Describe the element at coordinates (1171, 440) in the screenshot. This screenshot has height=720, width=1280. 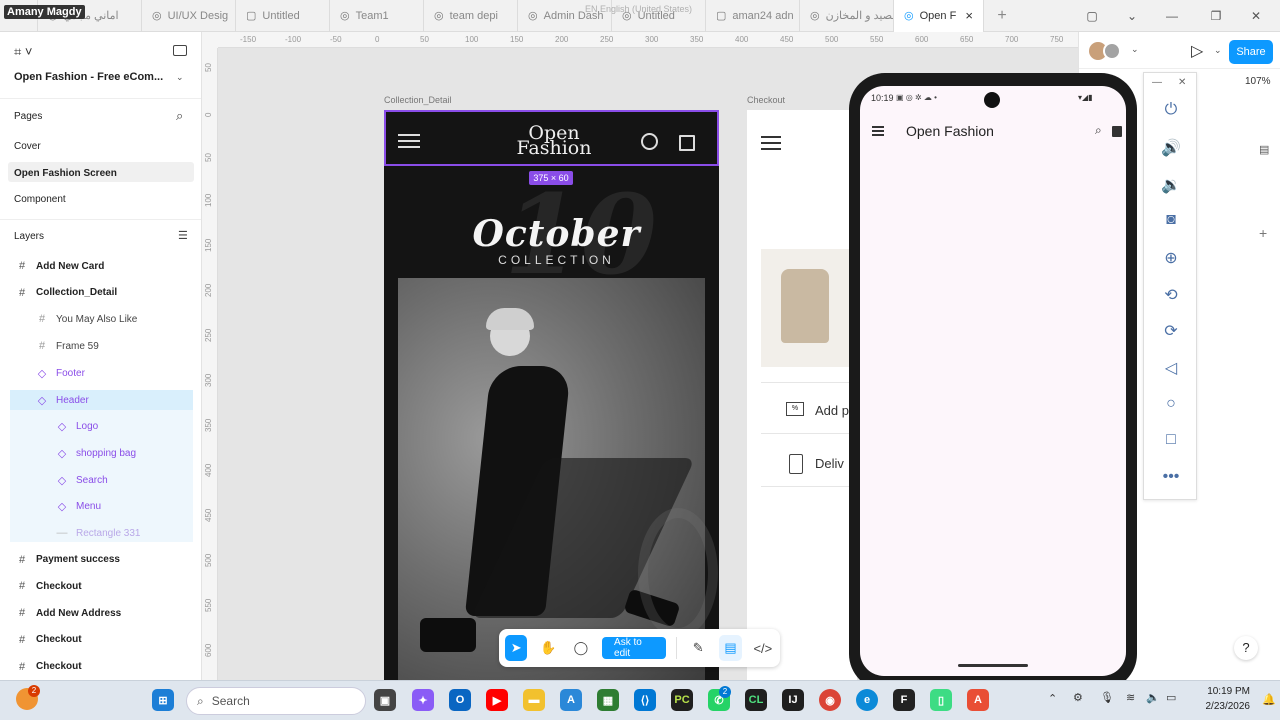
I see `overview-icon: □` at that location.